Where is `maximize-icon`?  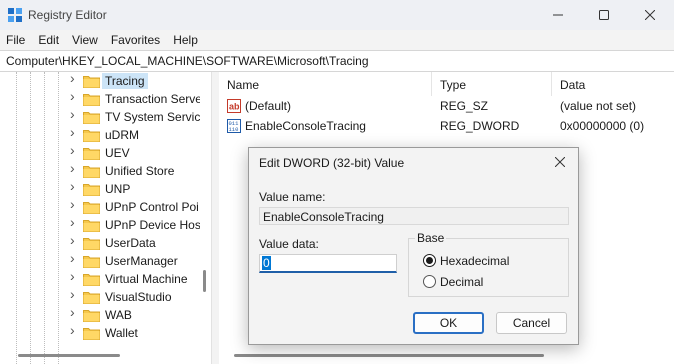
maximize-icon is located at coordinates (604, 15).